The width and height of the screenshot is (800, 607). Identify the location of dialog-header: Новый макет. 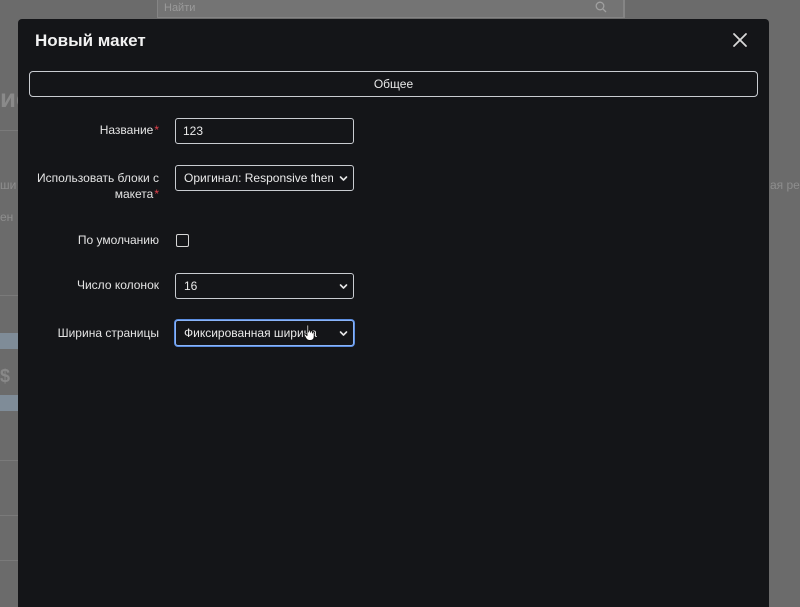
(393, 40).